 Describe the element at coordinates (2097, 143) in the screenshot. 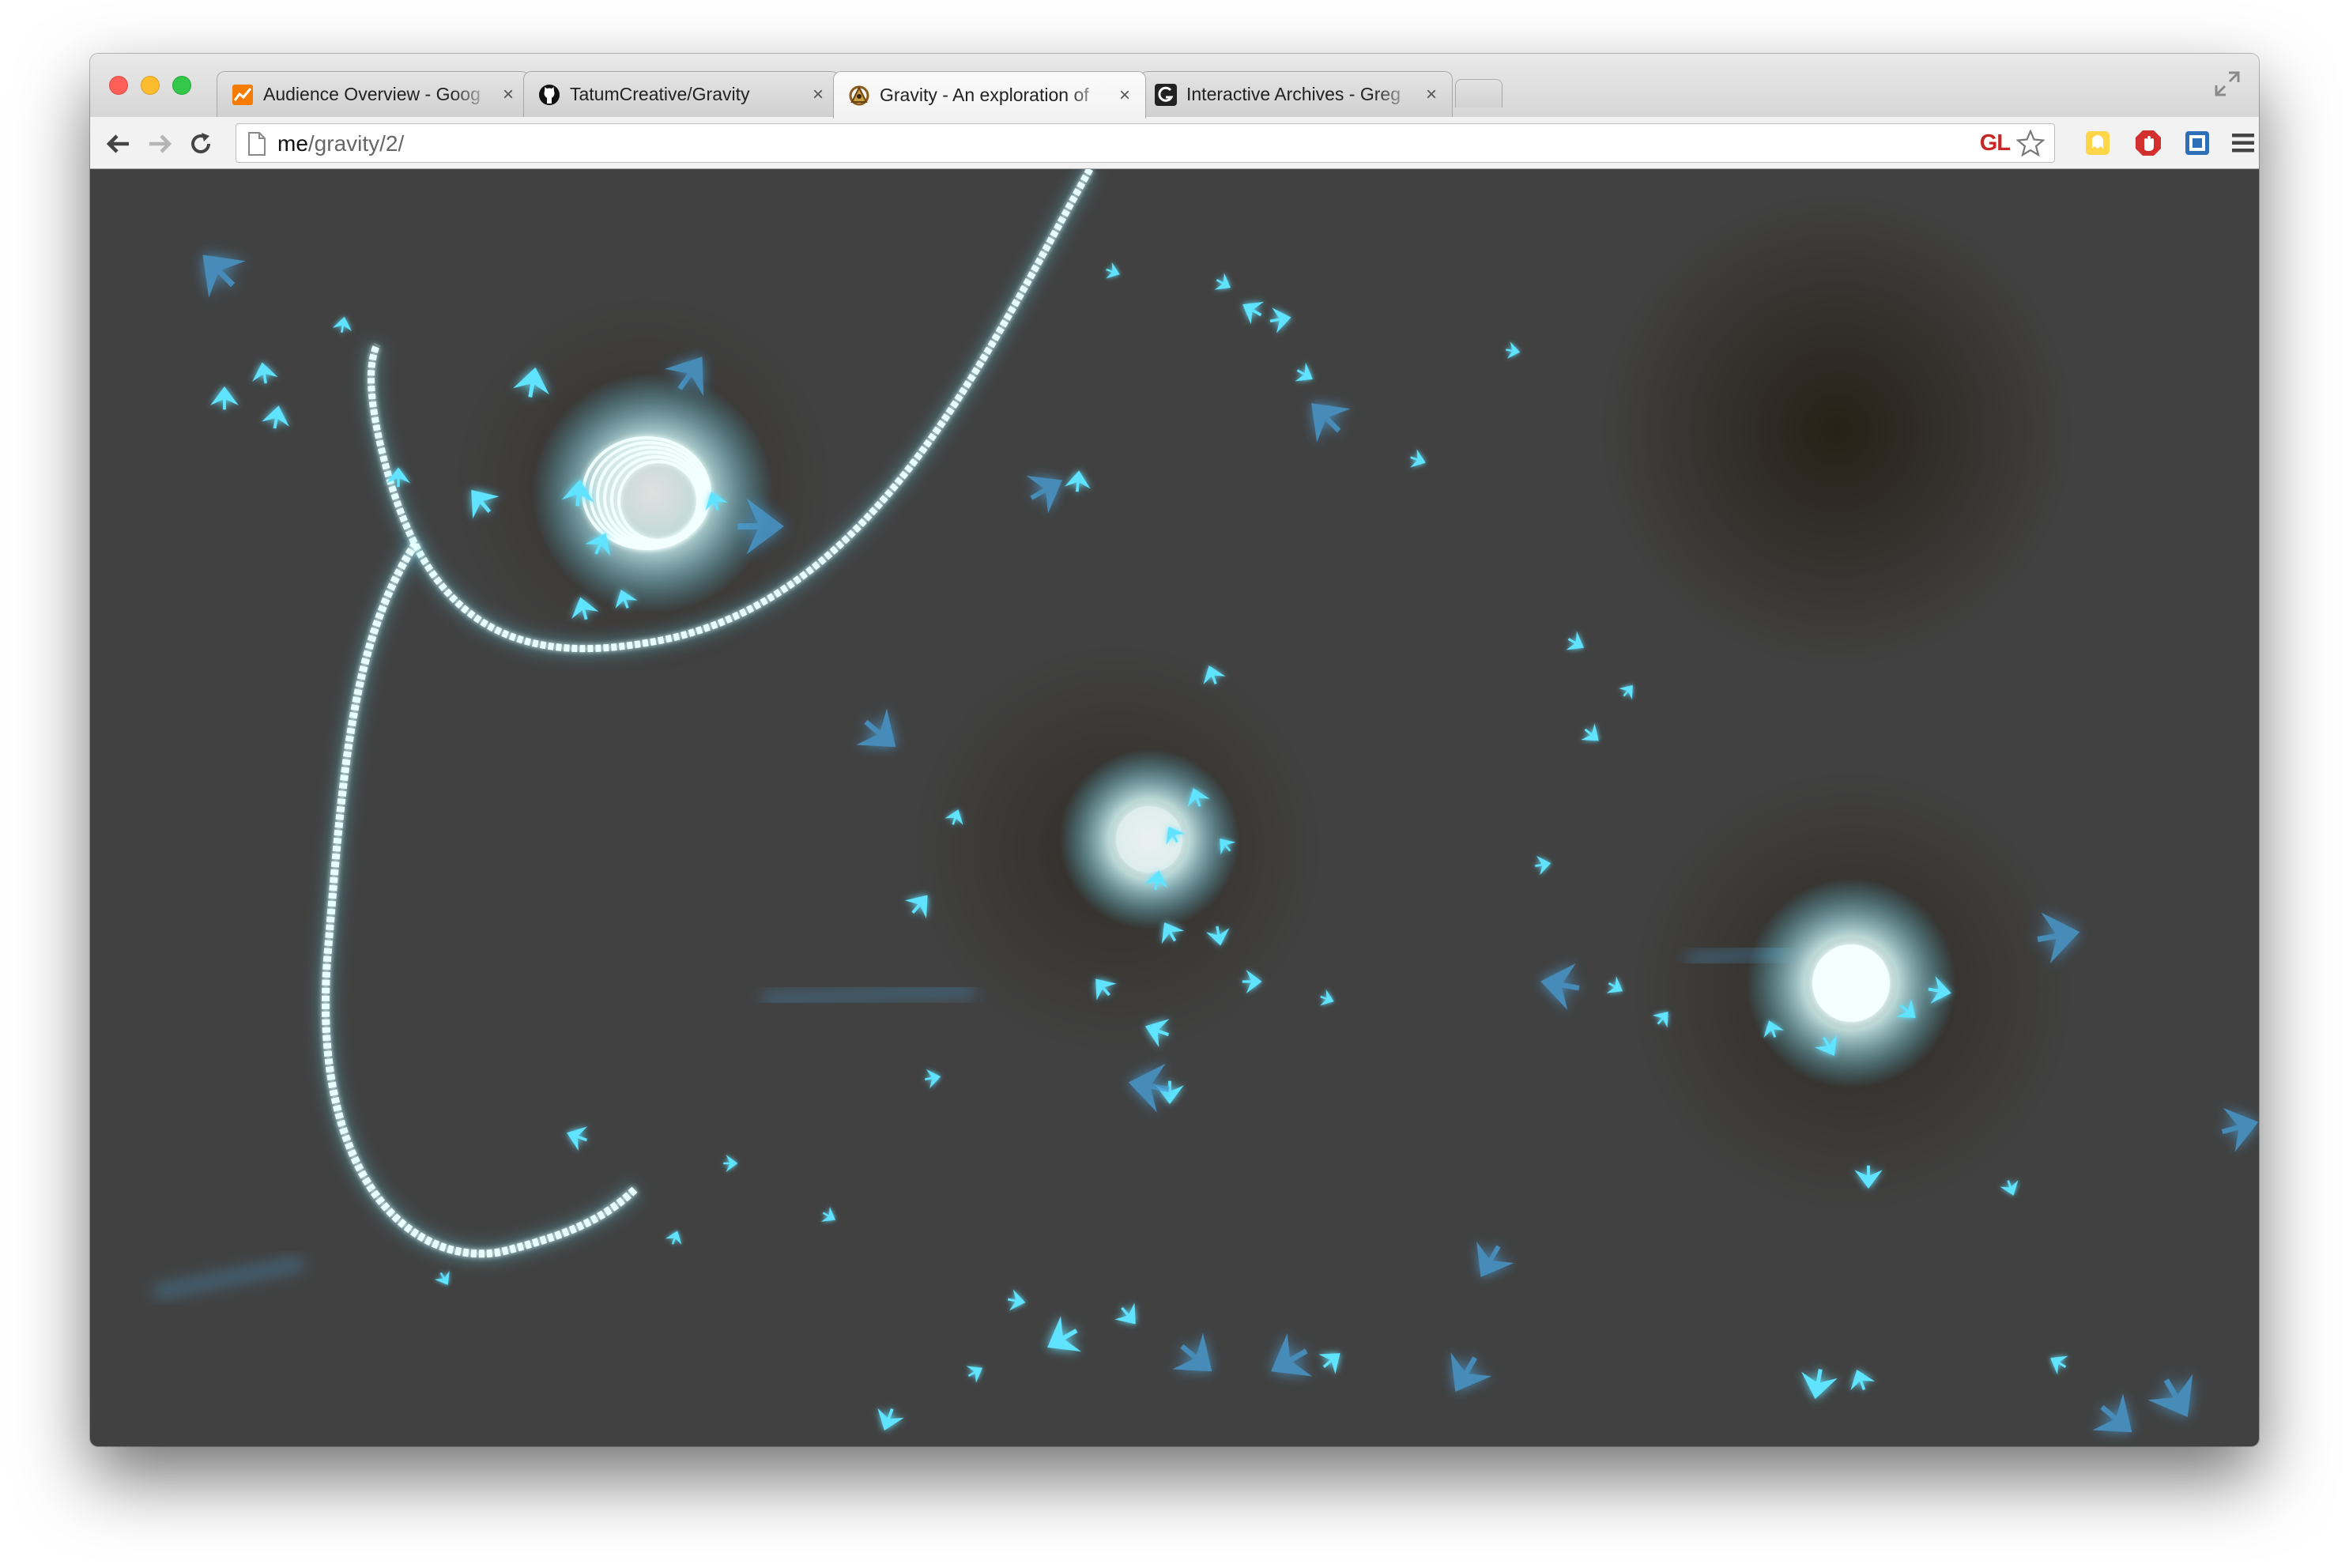

I see `ghostery-icon` at that location.